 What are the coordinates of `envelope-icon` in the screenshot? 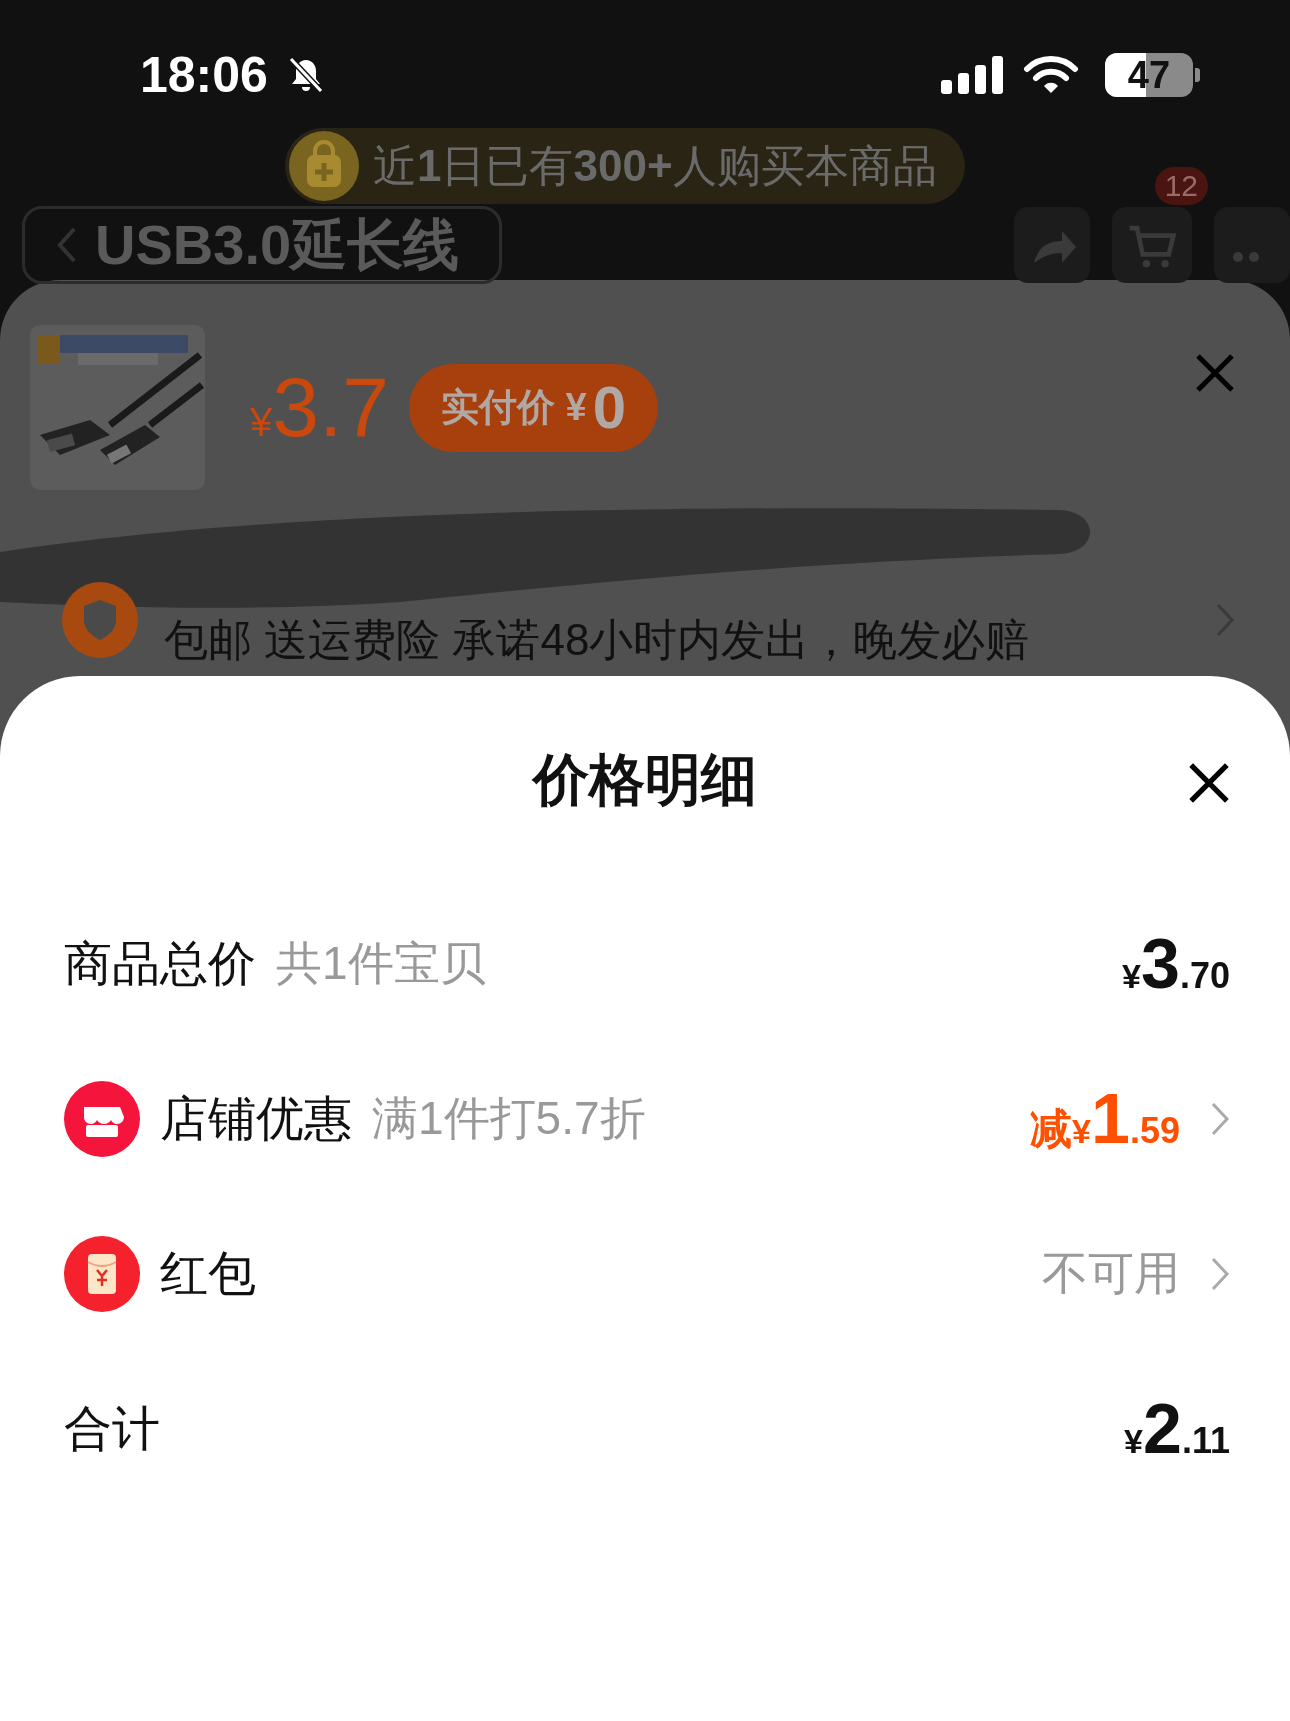 It's located at (102, 1273).